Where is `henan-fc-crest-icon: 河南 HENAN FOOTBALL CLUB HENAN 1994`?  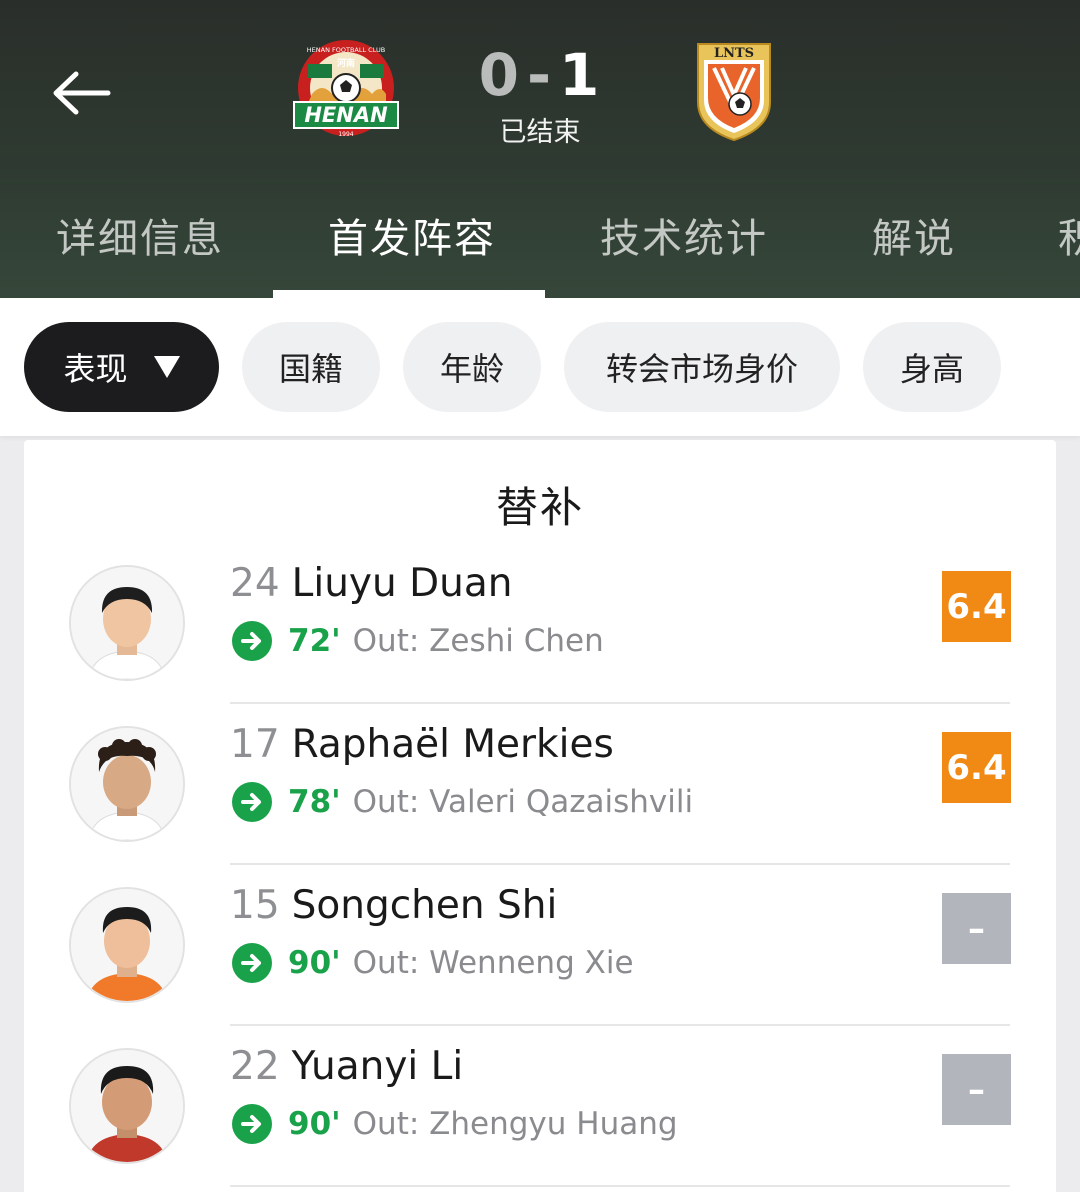
henan-fc-crest-icon: 河南 HENAN FOOTBALL CLUB HENAN 1994 is located at coordinates (346, 90).